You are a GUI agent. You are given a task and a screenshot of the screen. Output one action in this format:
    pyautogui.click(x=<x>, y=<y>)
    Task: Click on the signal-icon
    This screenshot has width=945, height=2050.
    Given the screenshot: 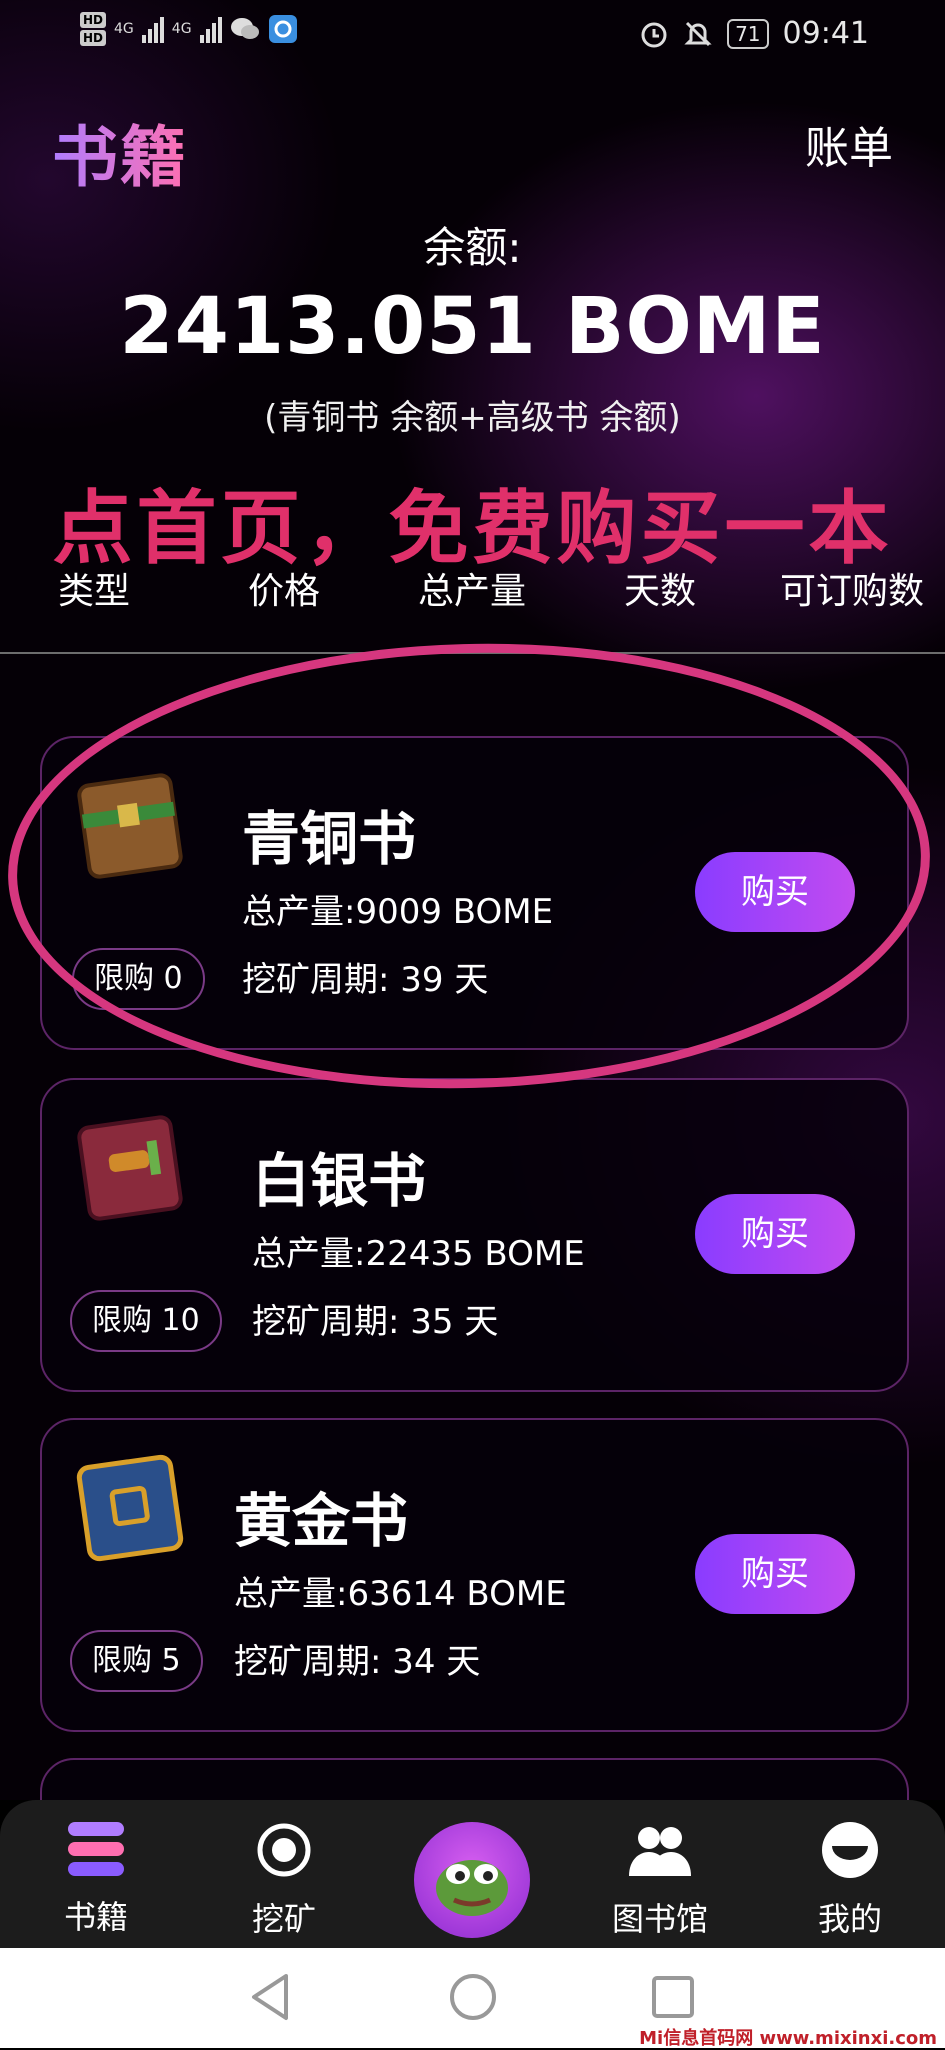 What is the action you would take?
    pyautogui.click(x=152, y=29)
    